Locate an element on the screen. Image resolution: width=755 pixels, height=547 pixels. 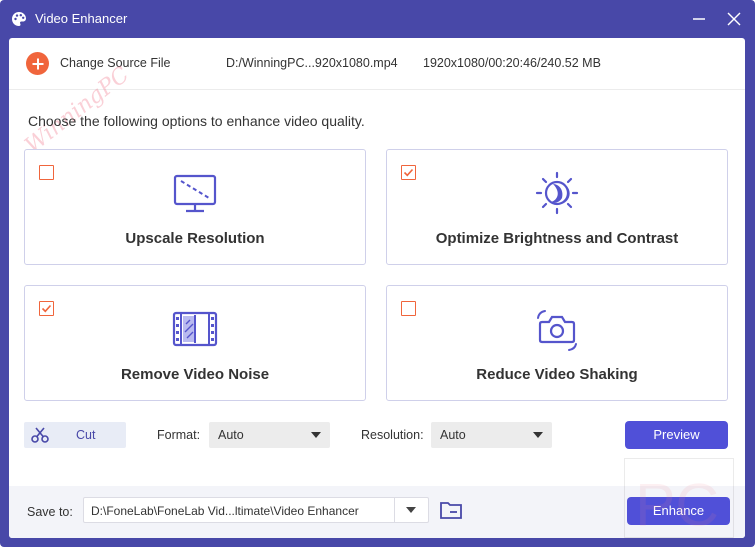
cut-button: Cut is located at coordinates (75, 435).